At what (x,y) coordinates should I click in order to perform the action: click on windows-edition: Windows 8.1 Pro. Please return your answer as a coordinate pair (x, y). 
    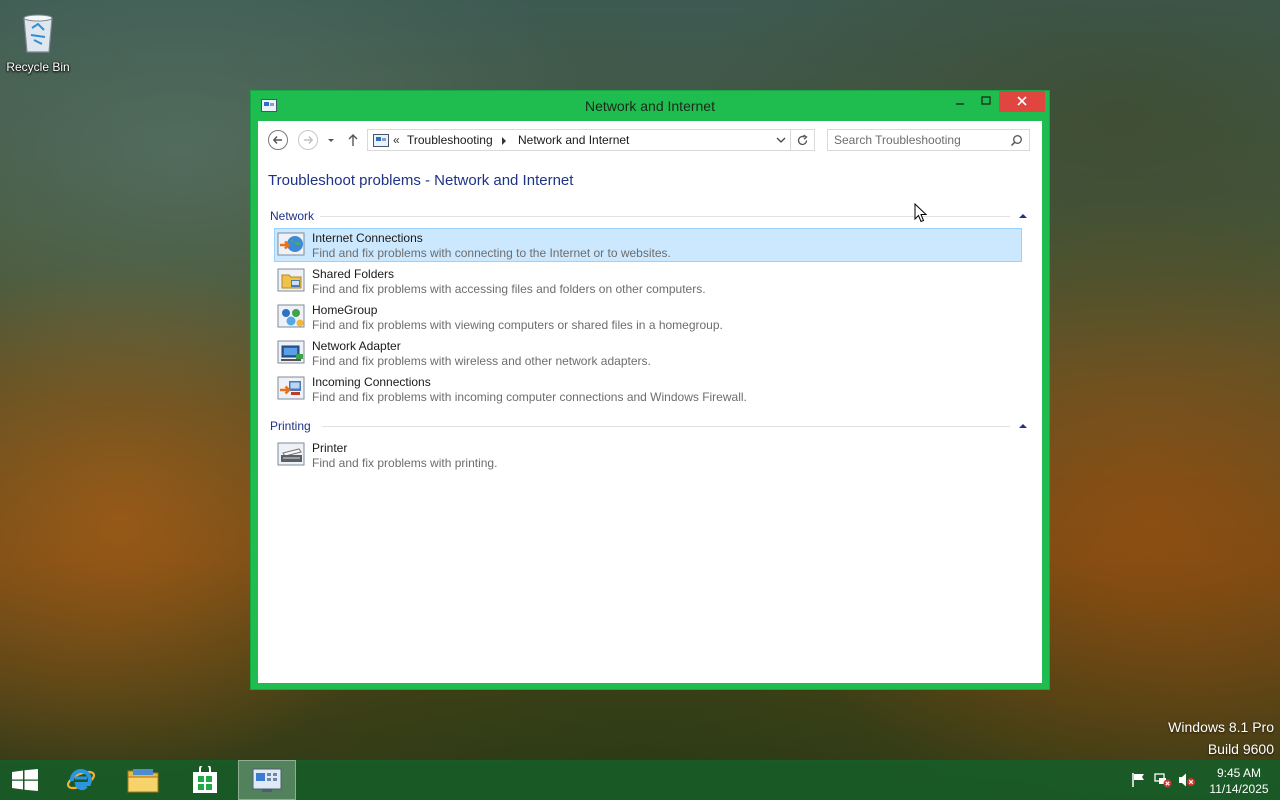
    Looking at the image, I should click on (1221, 727).